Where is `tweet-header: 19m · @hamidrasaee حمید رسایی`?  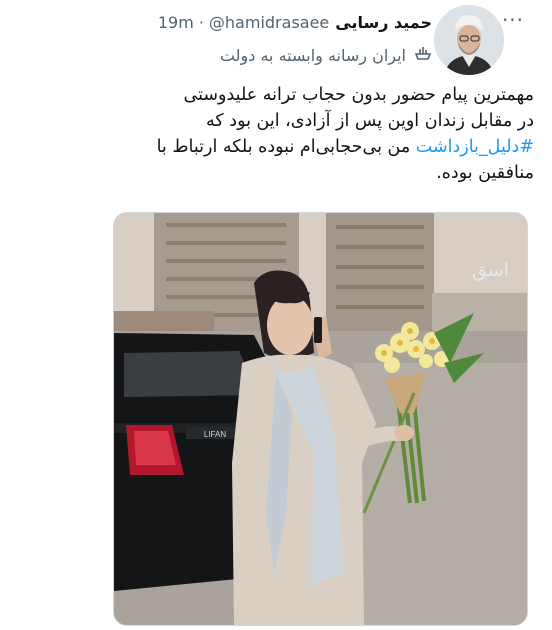
tweet-header: 19m · @hamidrasaee حمید رسایی is located at coordinates (271, 23).